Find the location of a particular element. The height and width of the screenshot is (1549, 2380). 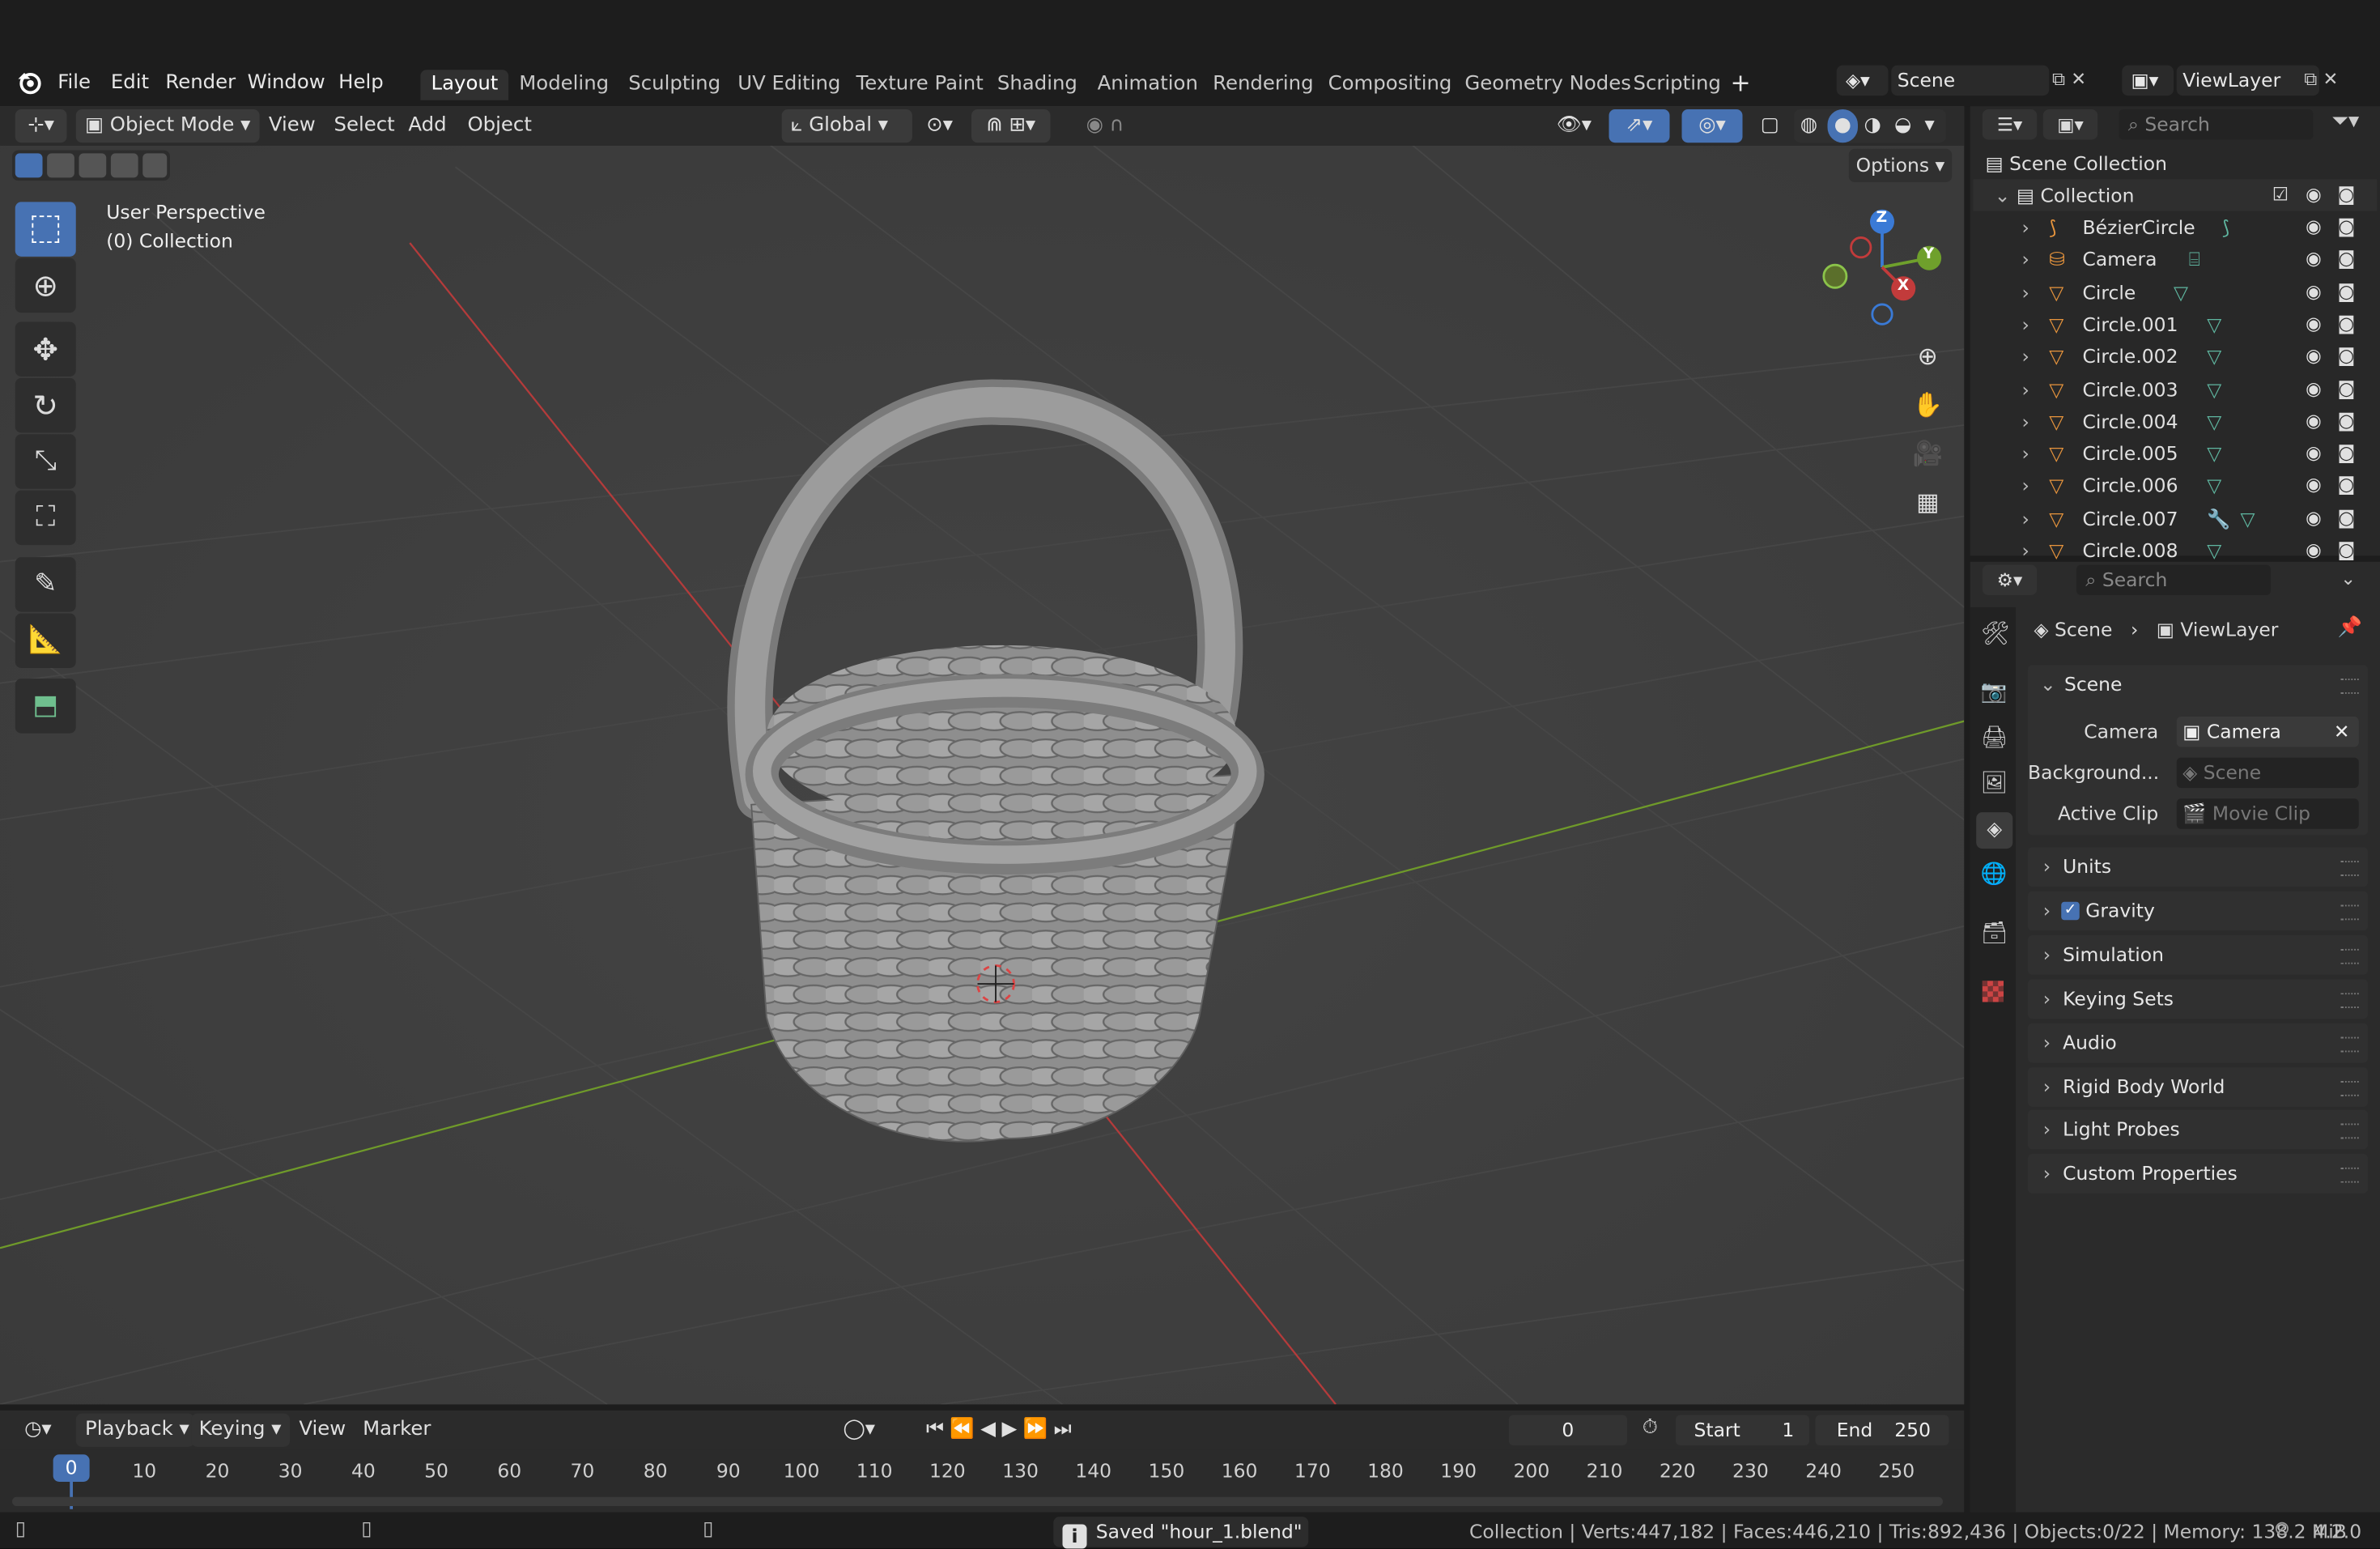

zoom-icon: ⊕ is located at coordinates (1927, 356).